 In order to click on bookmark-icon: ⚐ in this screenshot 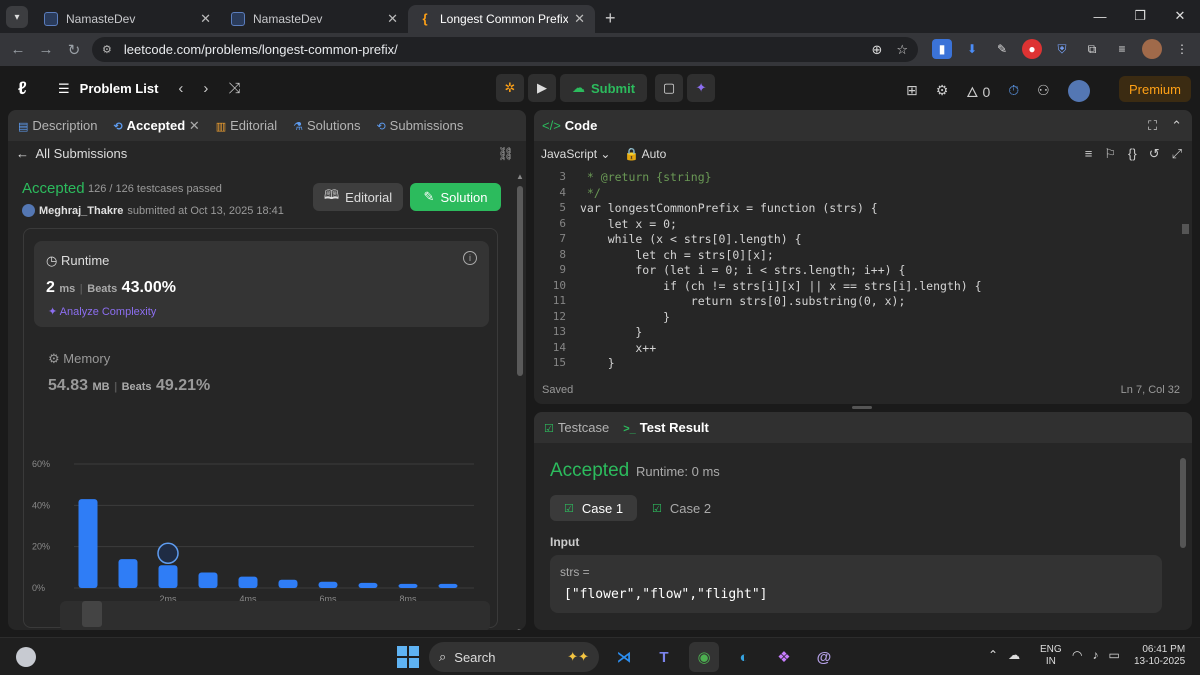, I will do `click(1110, 154)`.